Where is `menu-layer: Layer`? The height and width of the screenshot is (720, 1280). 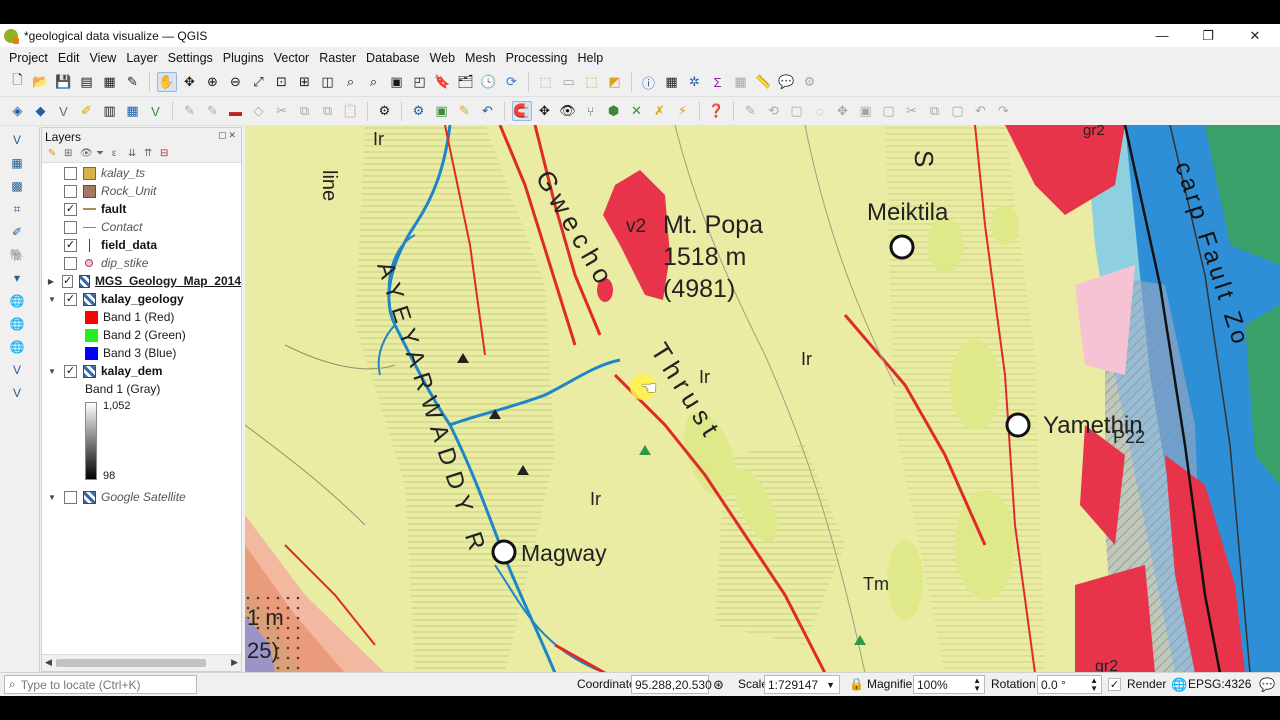 menu-layer: Layer is located at coordinates (141, 58).